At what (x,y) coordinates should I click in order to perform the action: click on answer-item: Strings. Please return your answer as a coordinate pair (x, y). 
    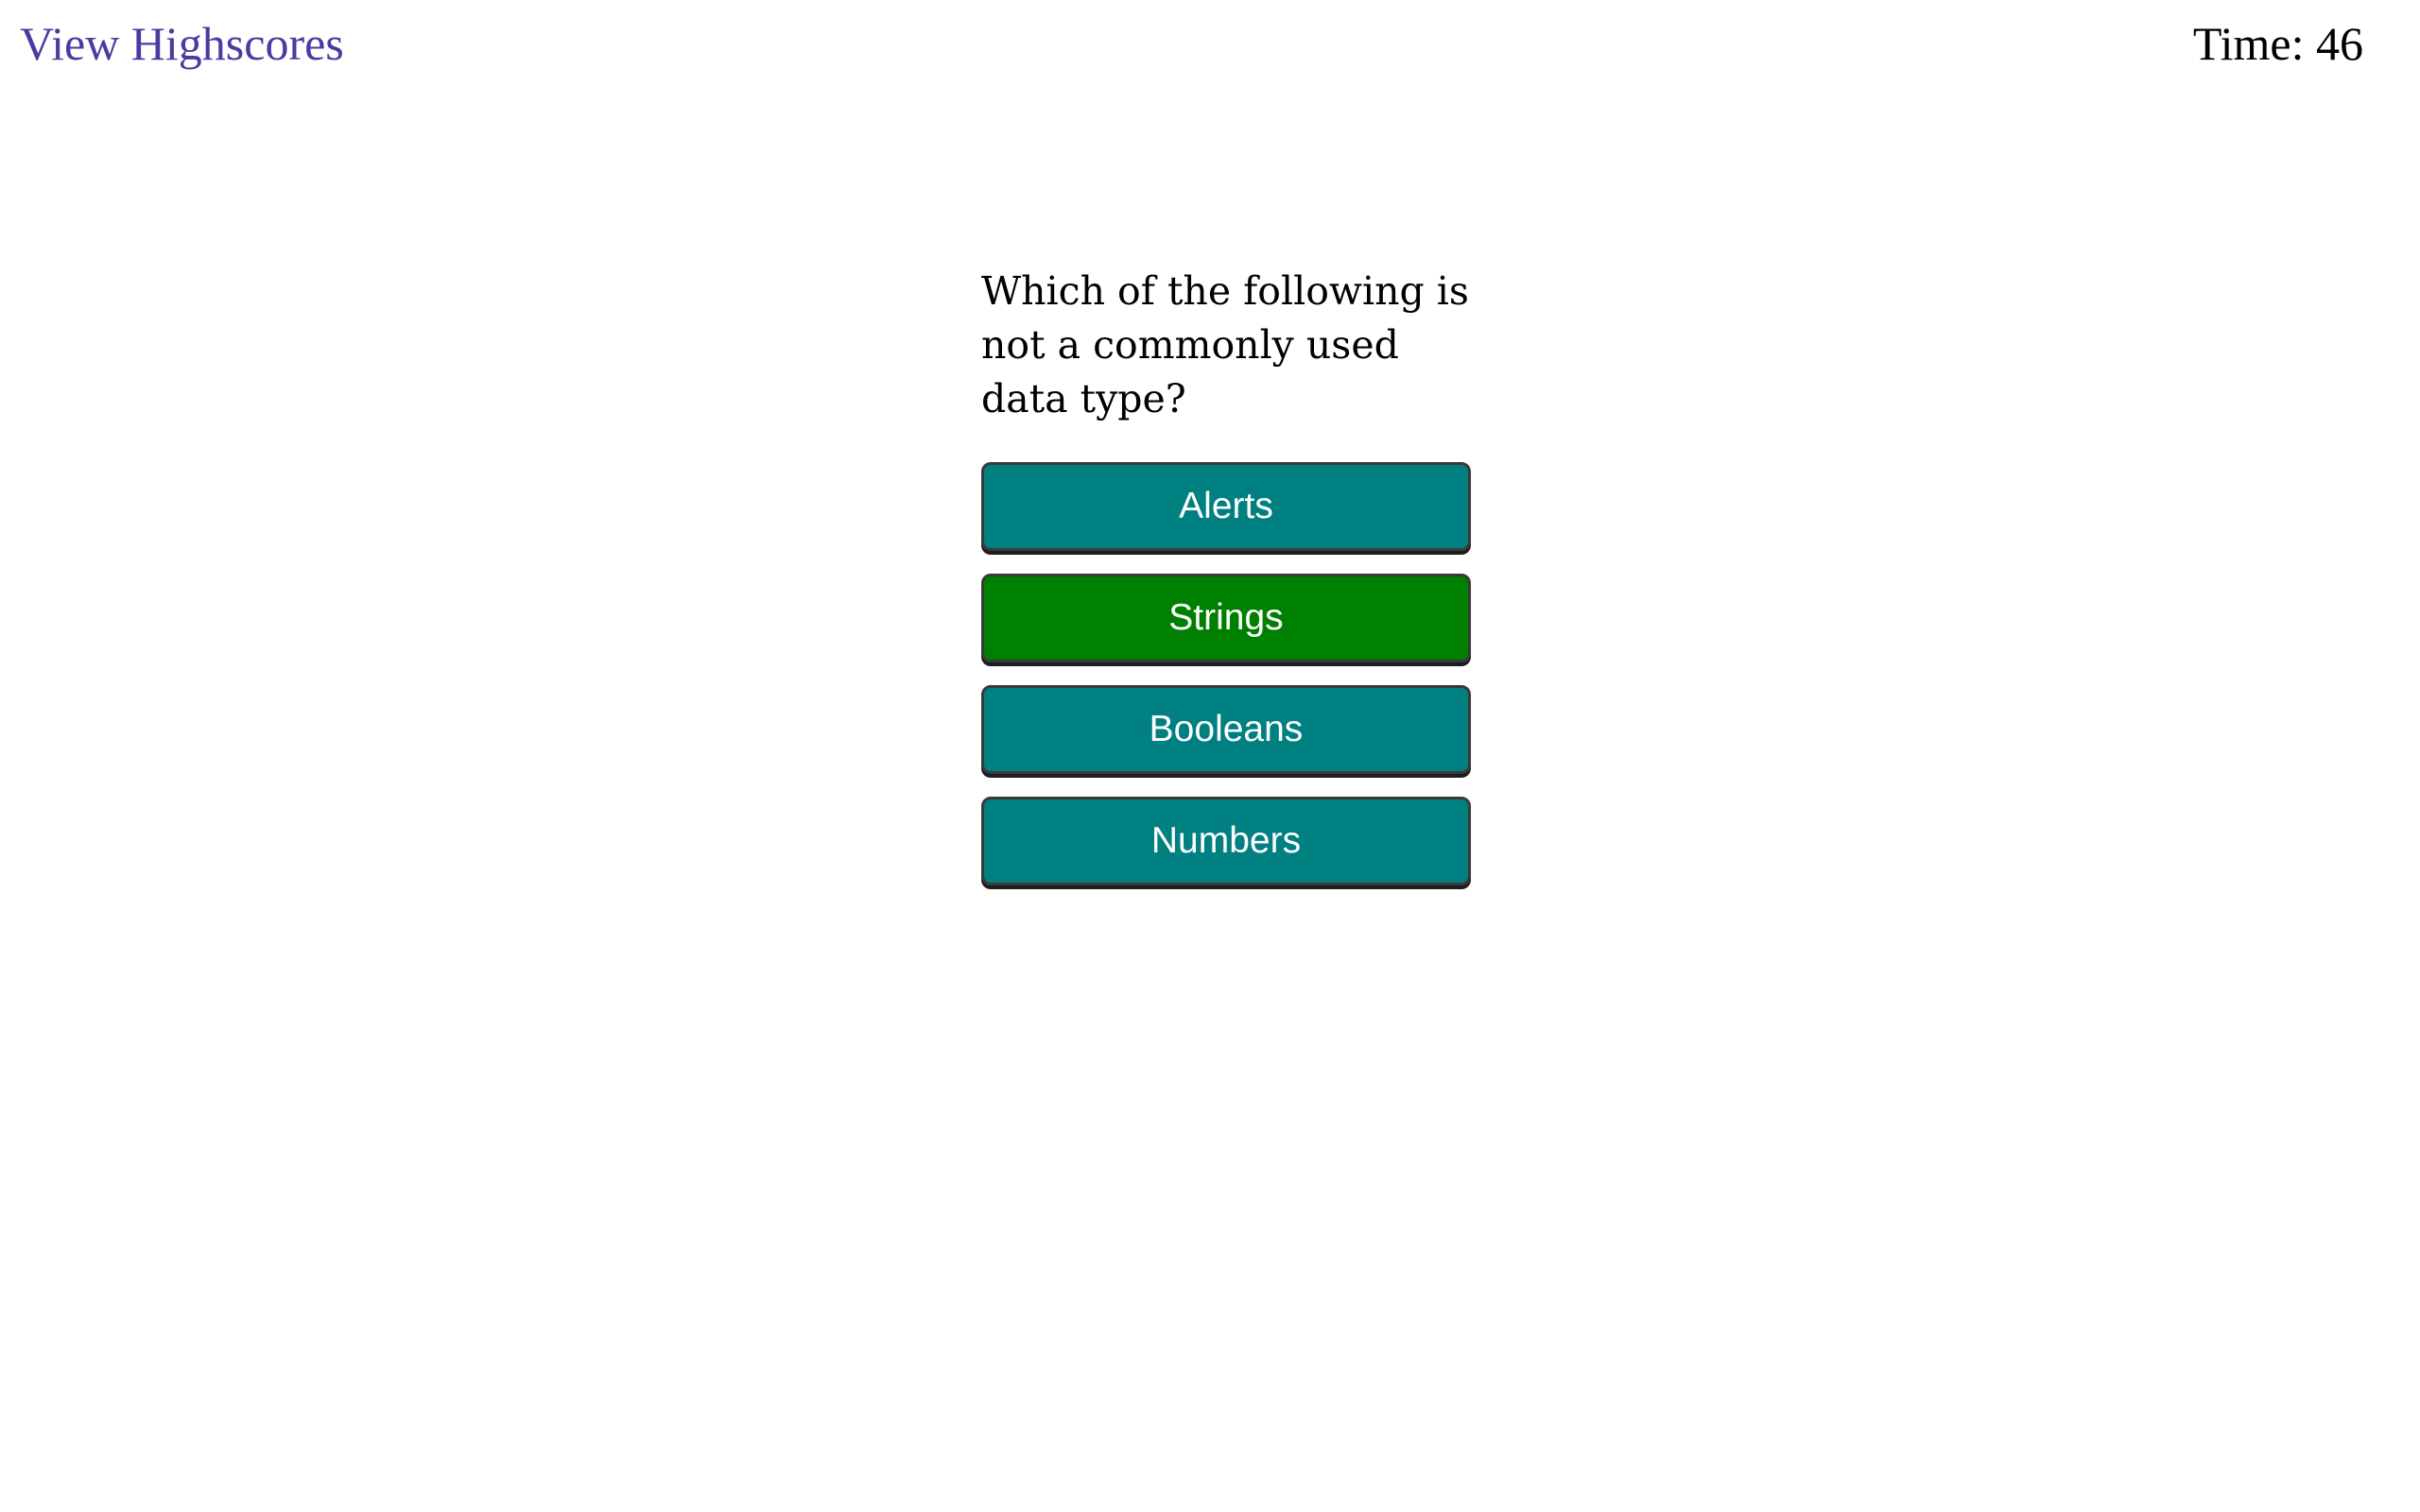
    Looking at the image, I should click on (1227, 618).